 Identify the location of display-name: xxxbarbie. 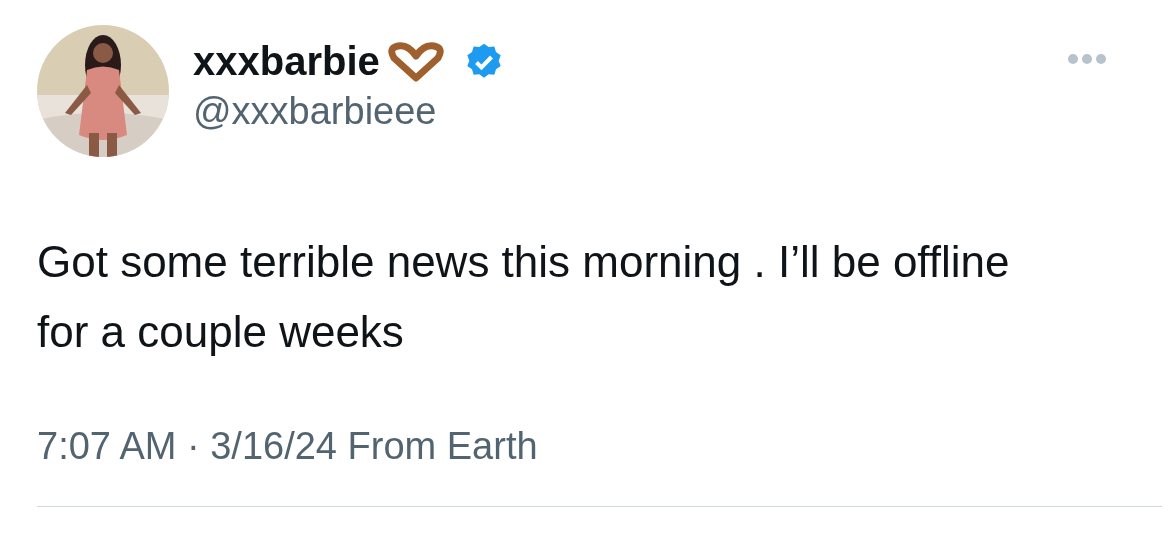
(286, 61).